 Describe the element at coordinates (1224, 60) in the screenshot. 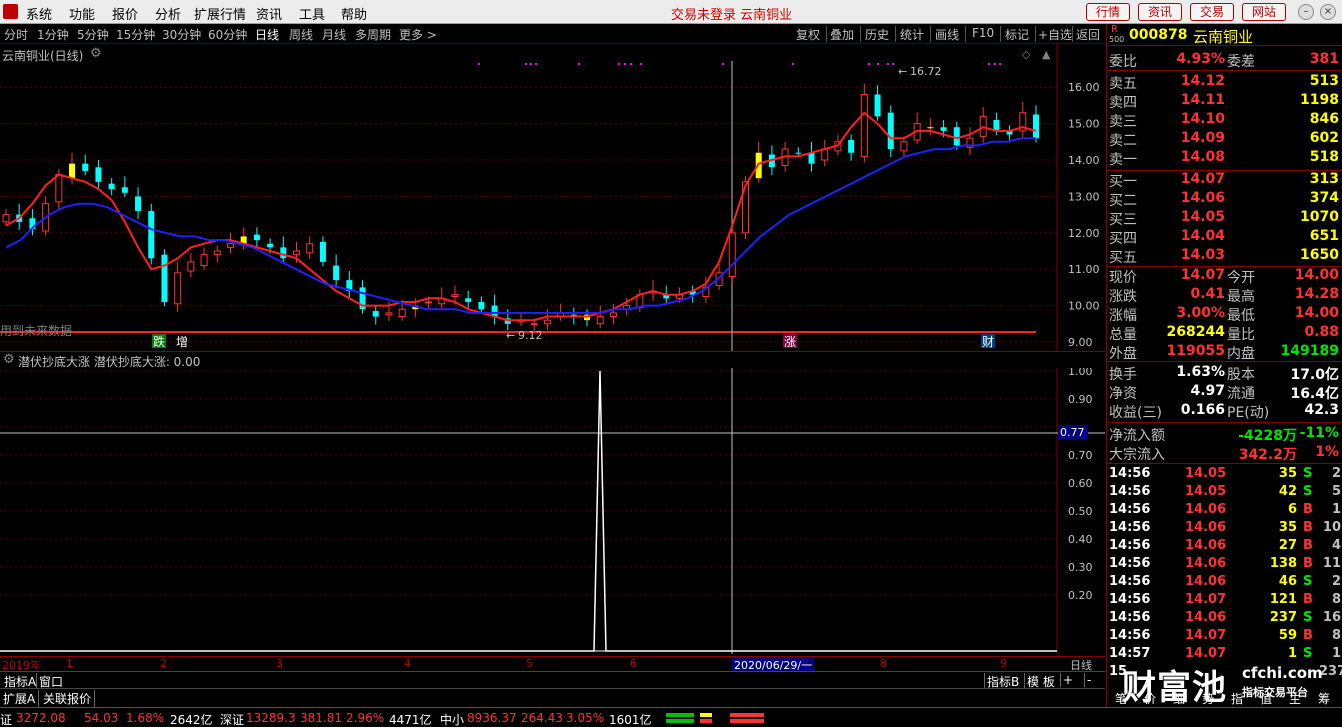

I see `weibi-row: 委比 4.93% 委差 381` at that location.